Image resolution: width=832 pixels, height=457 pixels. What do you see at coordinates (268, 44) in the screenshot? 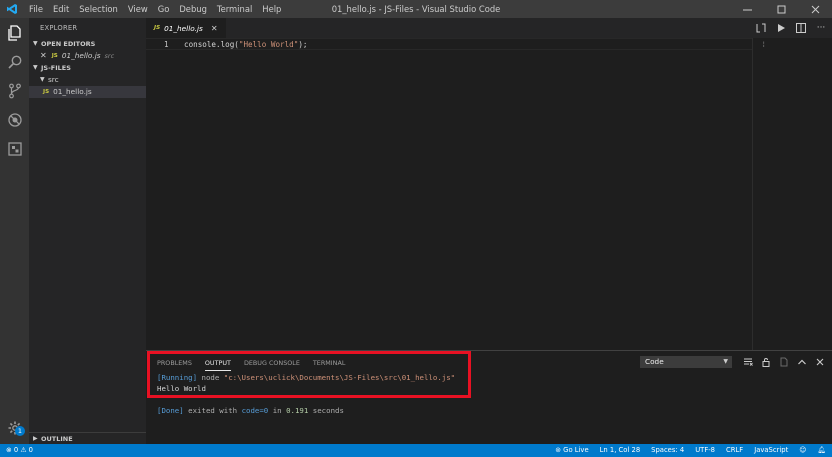
I see `code-string: "Hello World"` at bounding box center [268, 44].